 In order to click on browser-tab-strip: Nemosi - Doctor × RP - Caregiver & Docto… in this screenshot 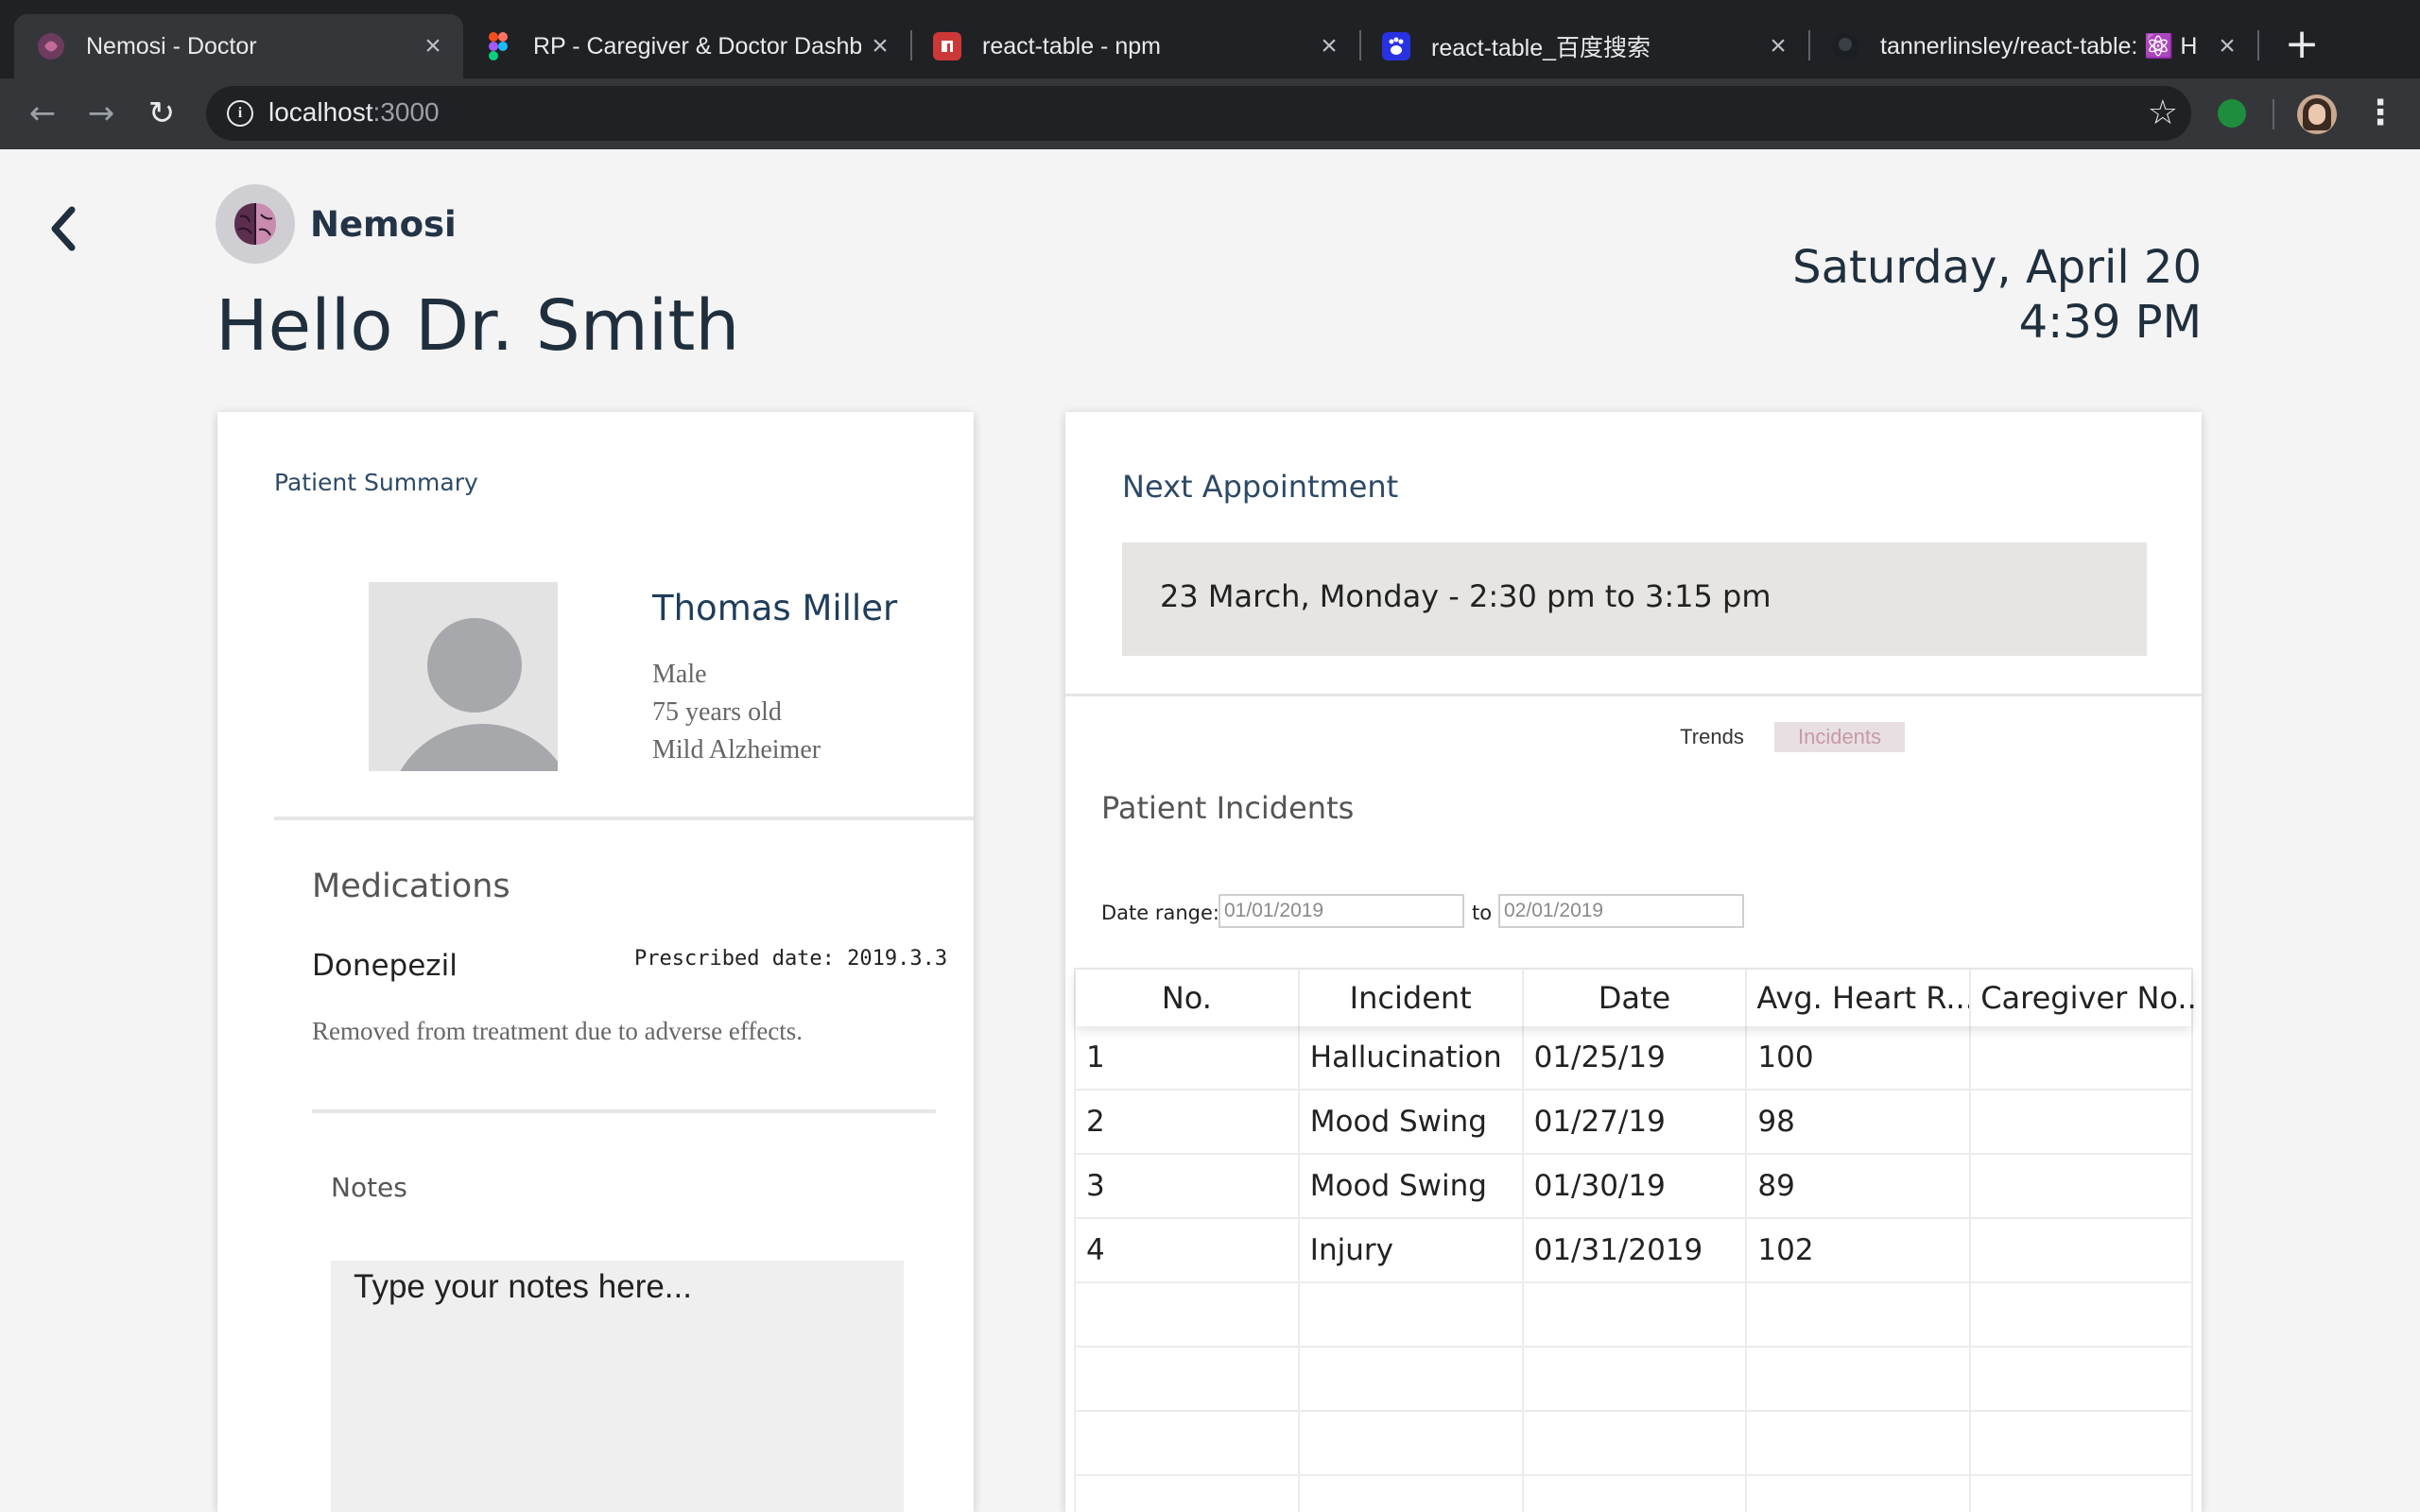, I will do `click(1210, 39)`.